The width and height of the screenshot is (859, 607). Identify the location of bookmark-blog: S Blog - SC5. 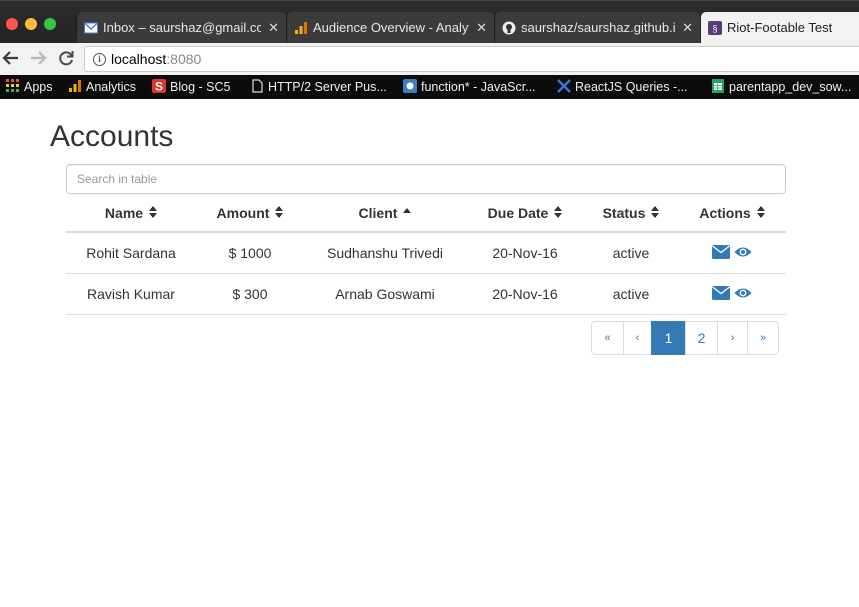
(191, 87).